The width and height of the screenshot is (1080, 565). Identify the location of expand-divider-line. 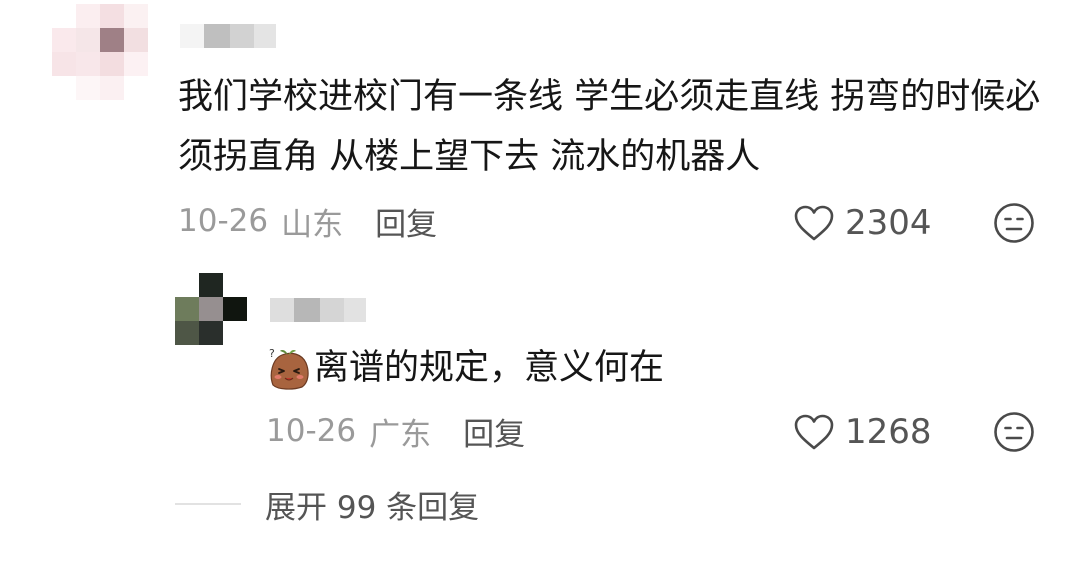
(208, 504).